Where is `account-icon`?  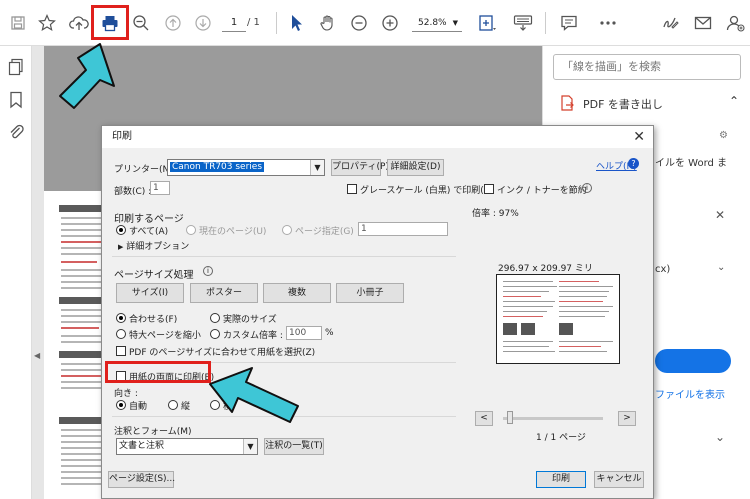 account-icon is located at coordinates (735, 23).